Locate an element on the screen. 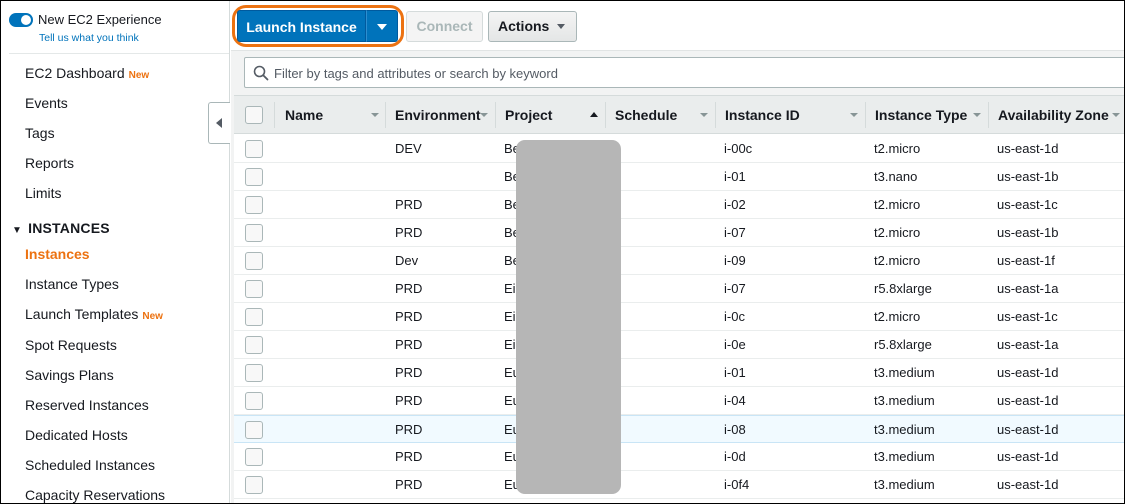  sidebar-item-tags: Tags is located at coordinates (40, 133).